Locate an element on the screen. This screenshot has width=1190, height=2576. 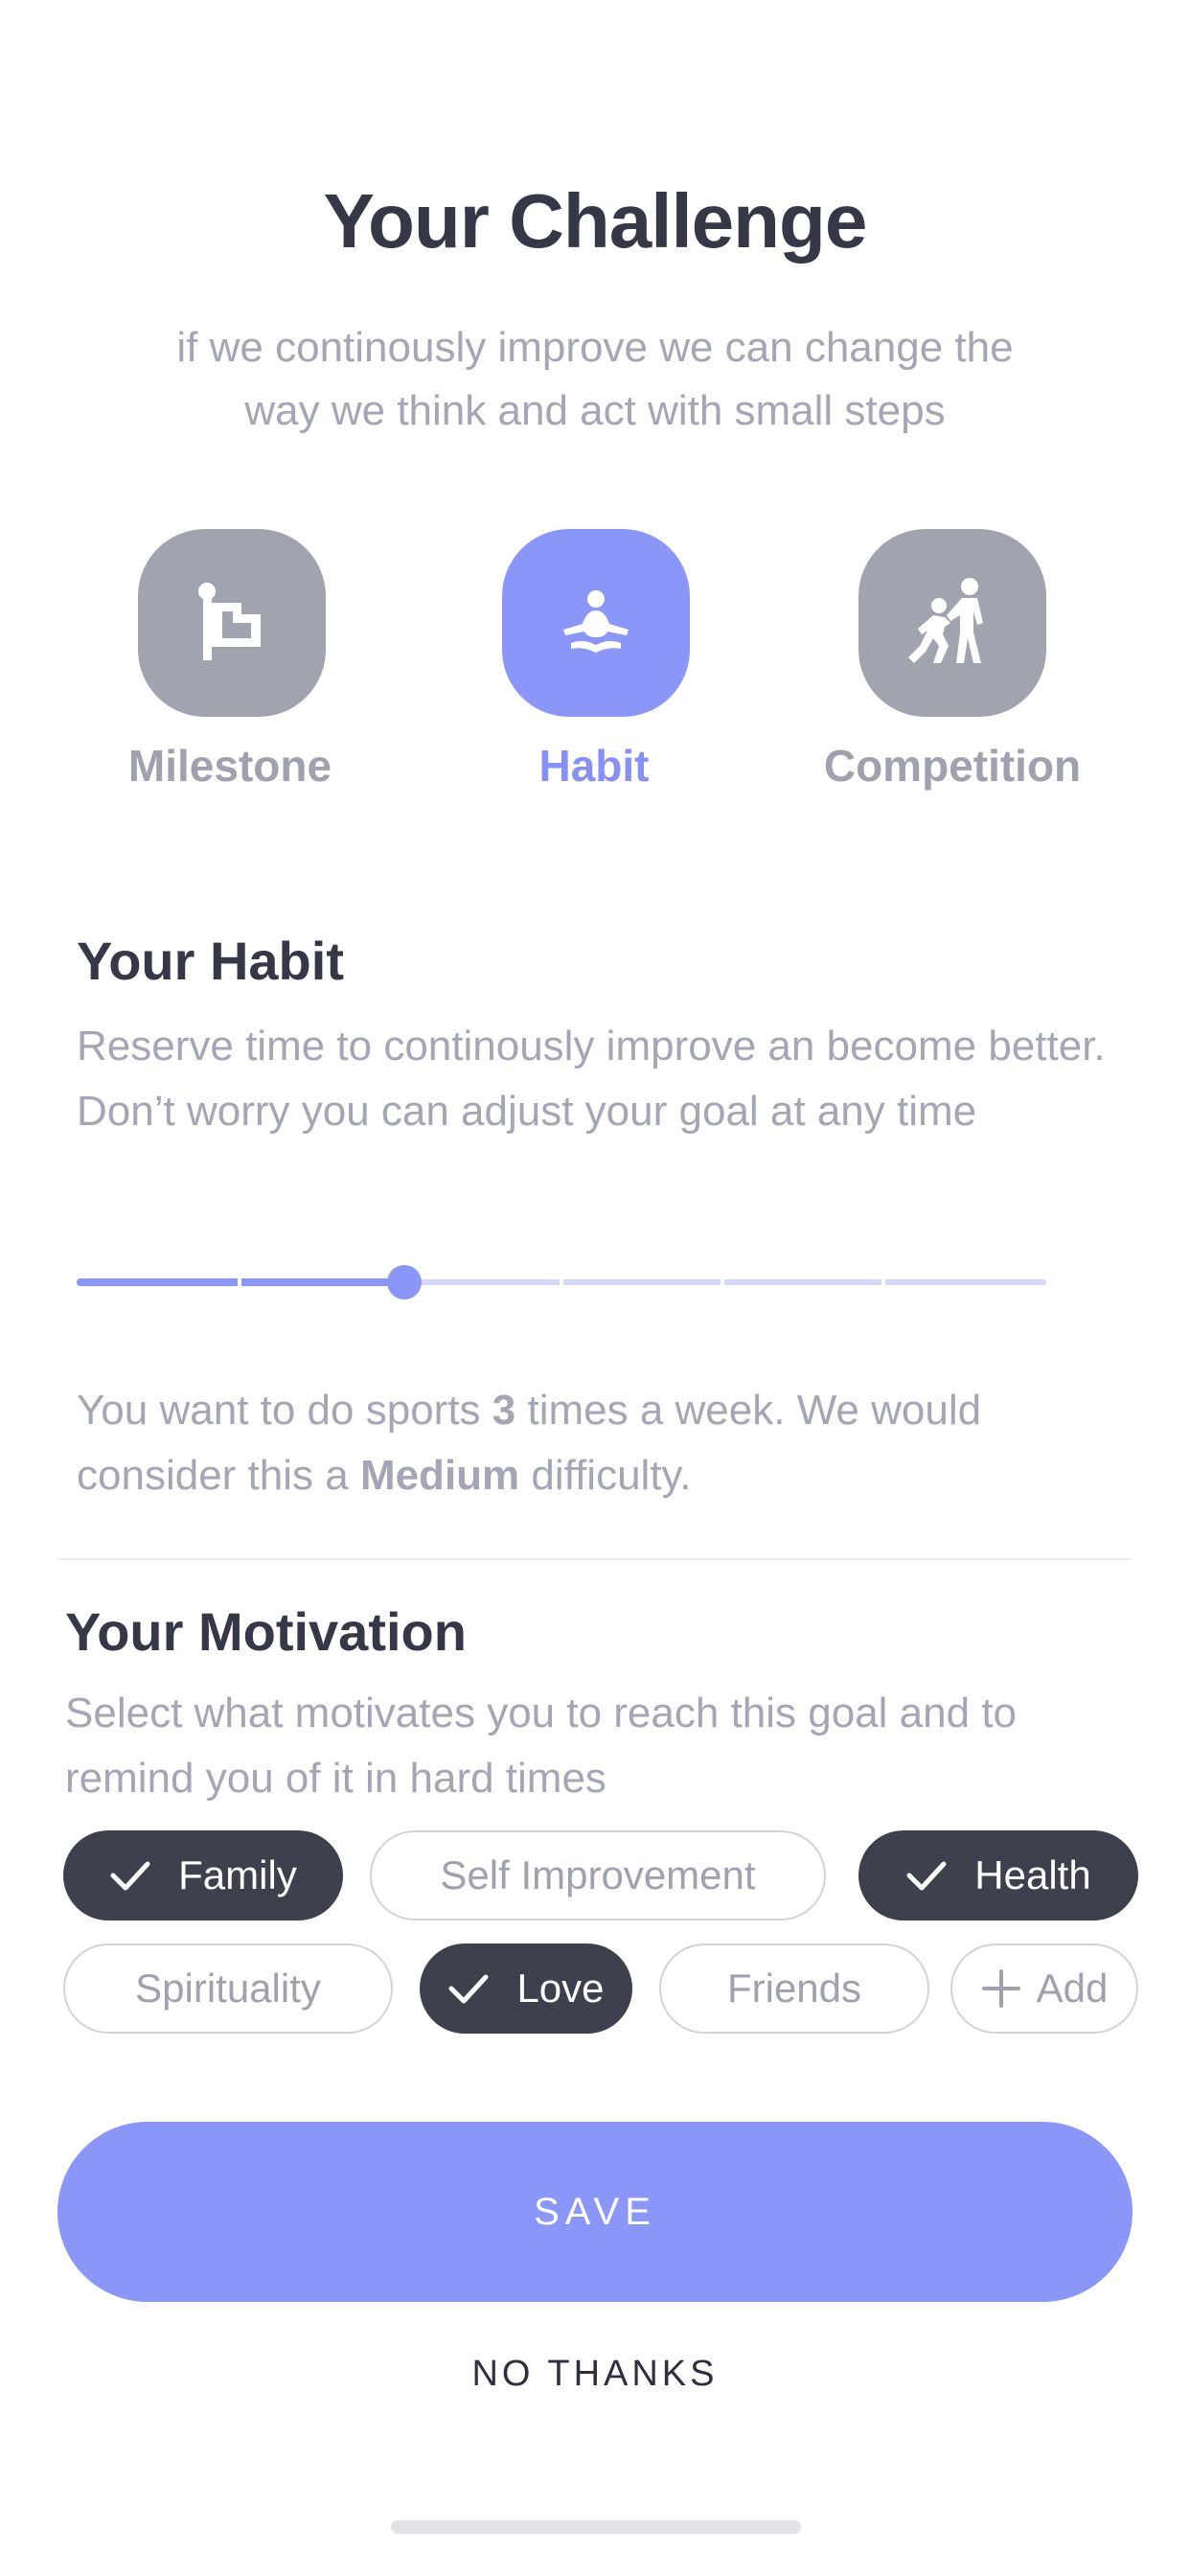
type-habit-button is located at coordinates (596, 623).